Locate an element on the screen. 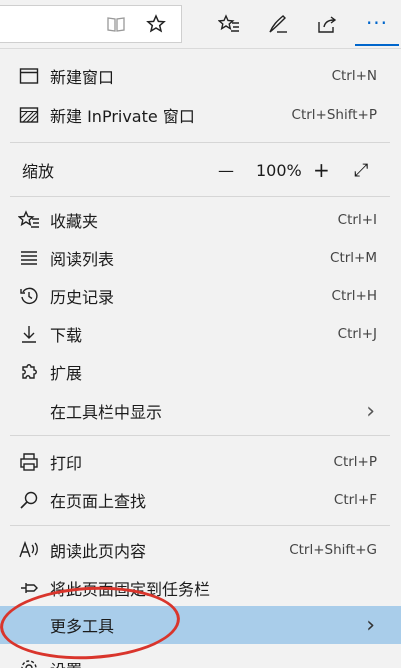  menu-item-label: 下载 is located at coordinates (66, 335).